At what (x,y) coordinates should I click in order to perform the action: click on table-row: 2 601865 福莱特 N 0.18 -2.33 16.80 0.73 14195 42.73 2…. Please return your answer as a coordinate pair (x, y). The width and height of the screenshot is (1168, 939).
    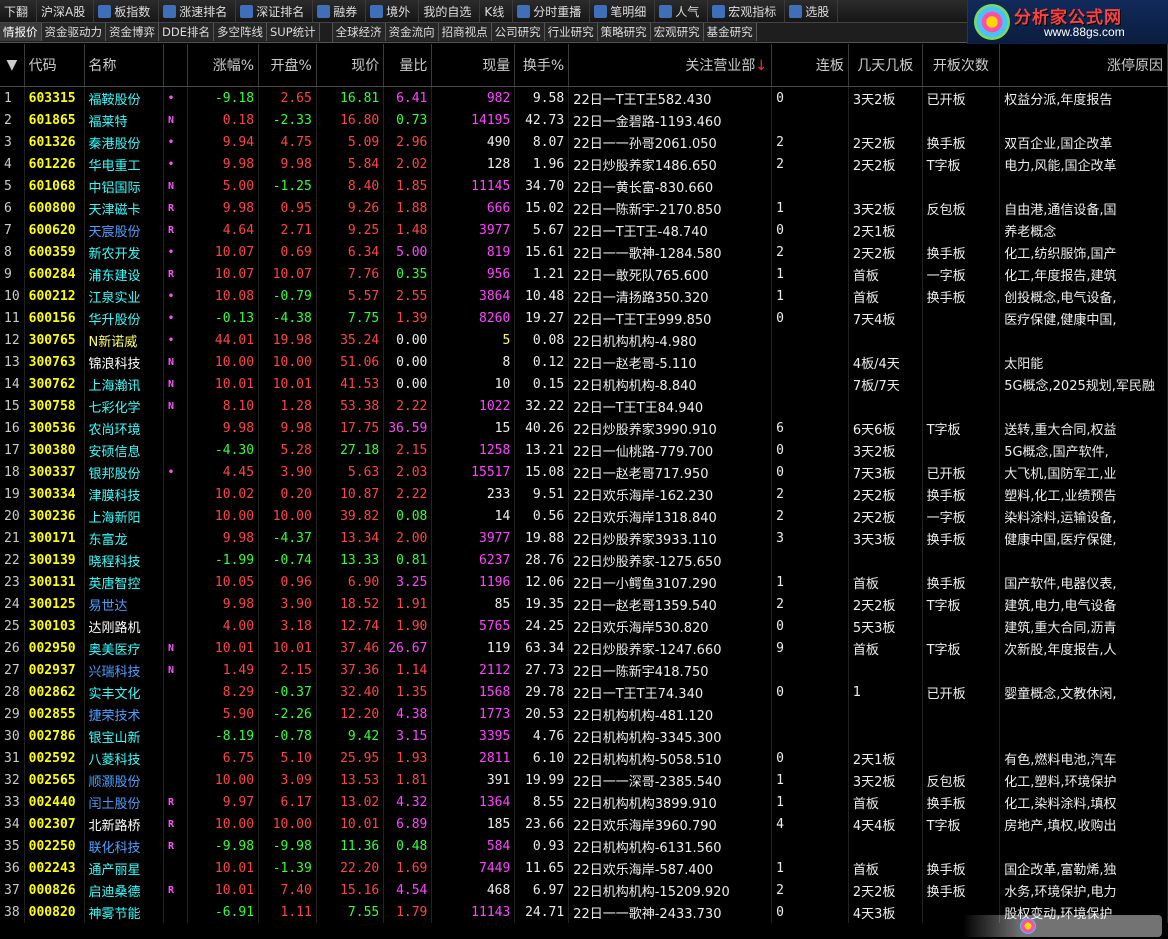
    Looking at the image, I should click on (584, 120).